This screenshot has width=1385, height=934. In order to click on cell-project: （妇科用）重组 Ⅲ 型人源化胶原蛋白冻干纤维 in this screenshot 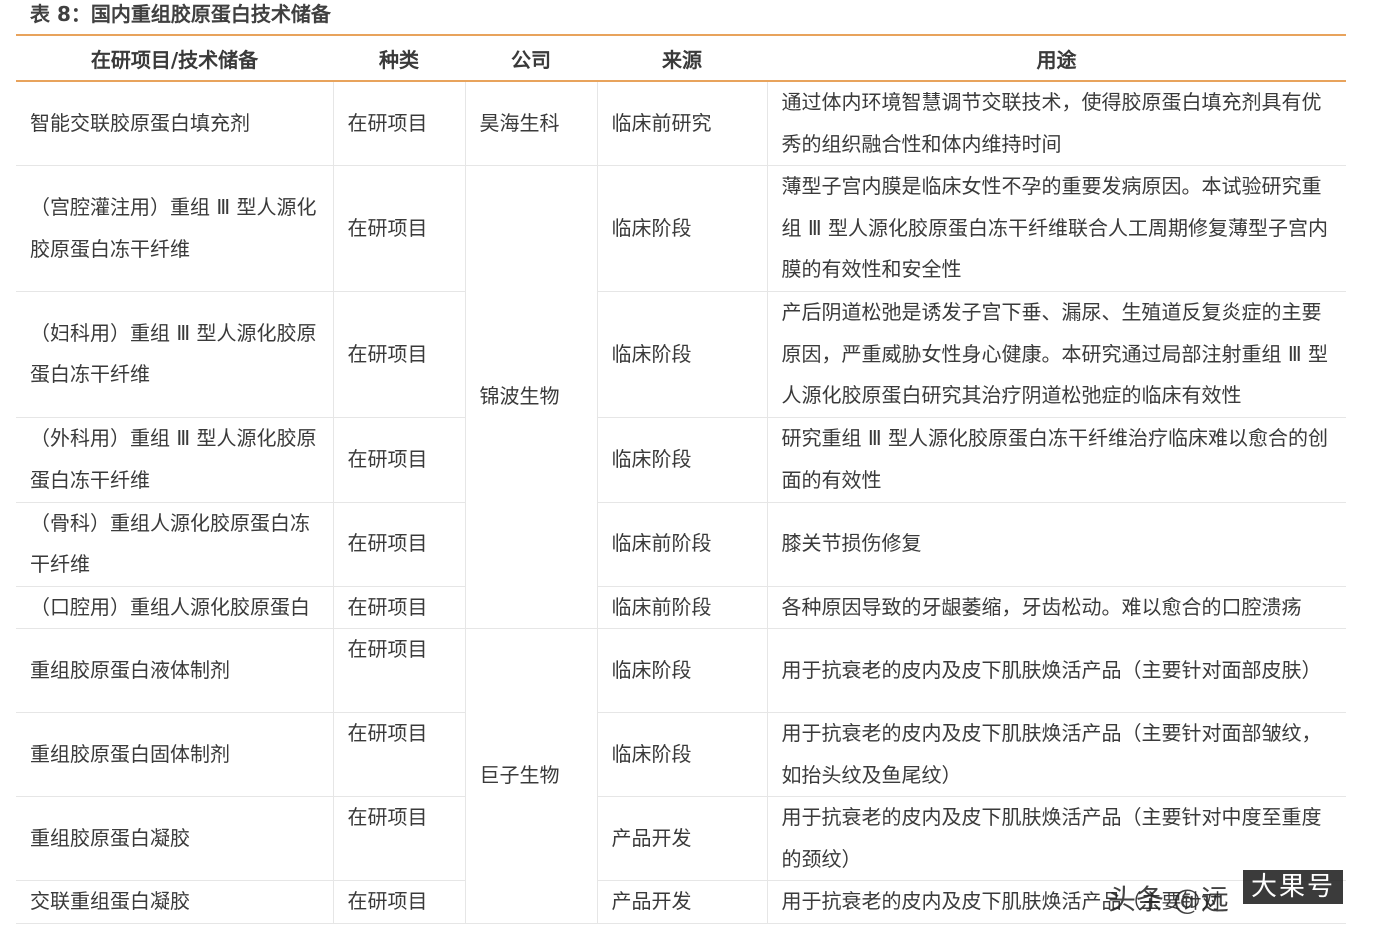, I will do `click(174, 354)`.